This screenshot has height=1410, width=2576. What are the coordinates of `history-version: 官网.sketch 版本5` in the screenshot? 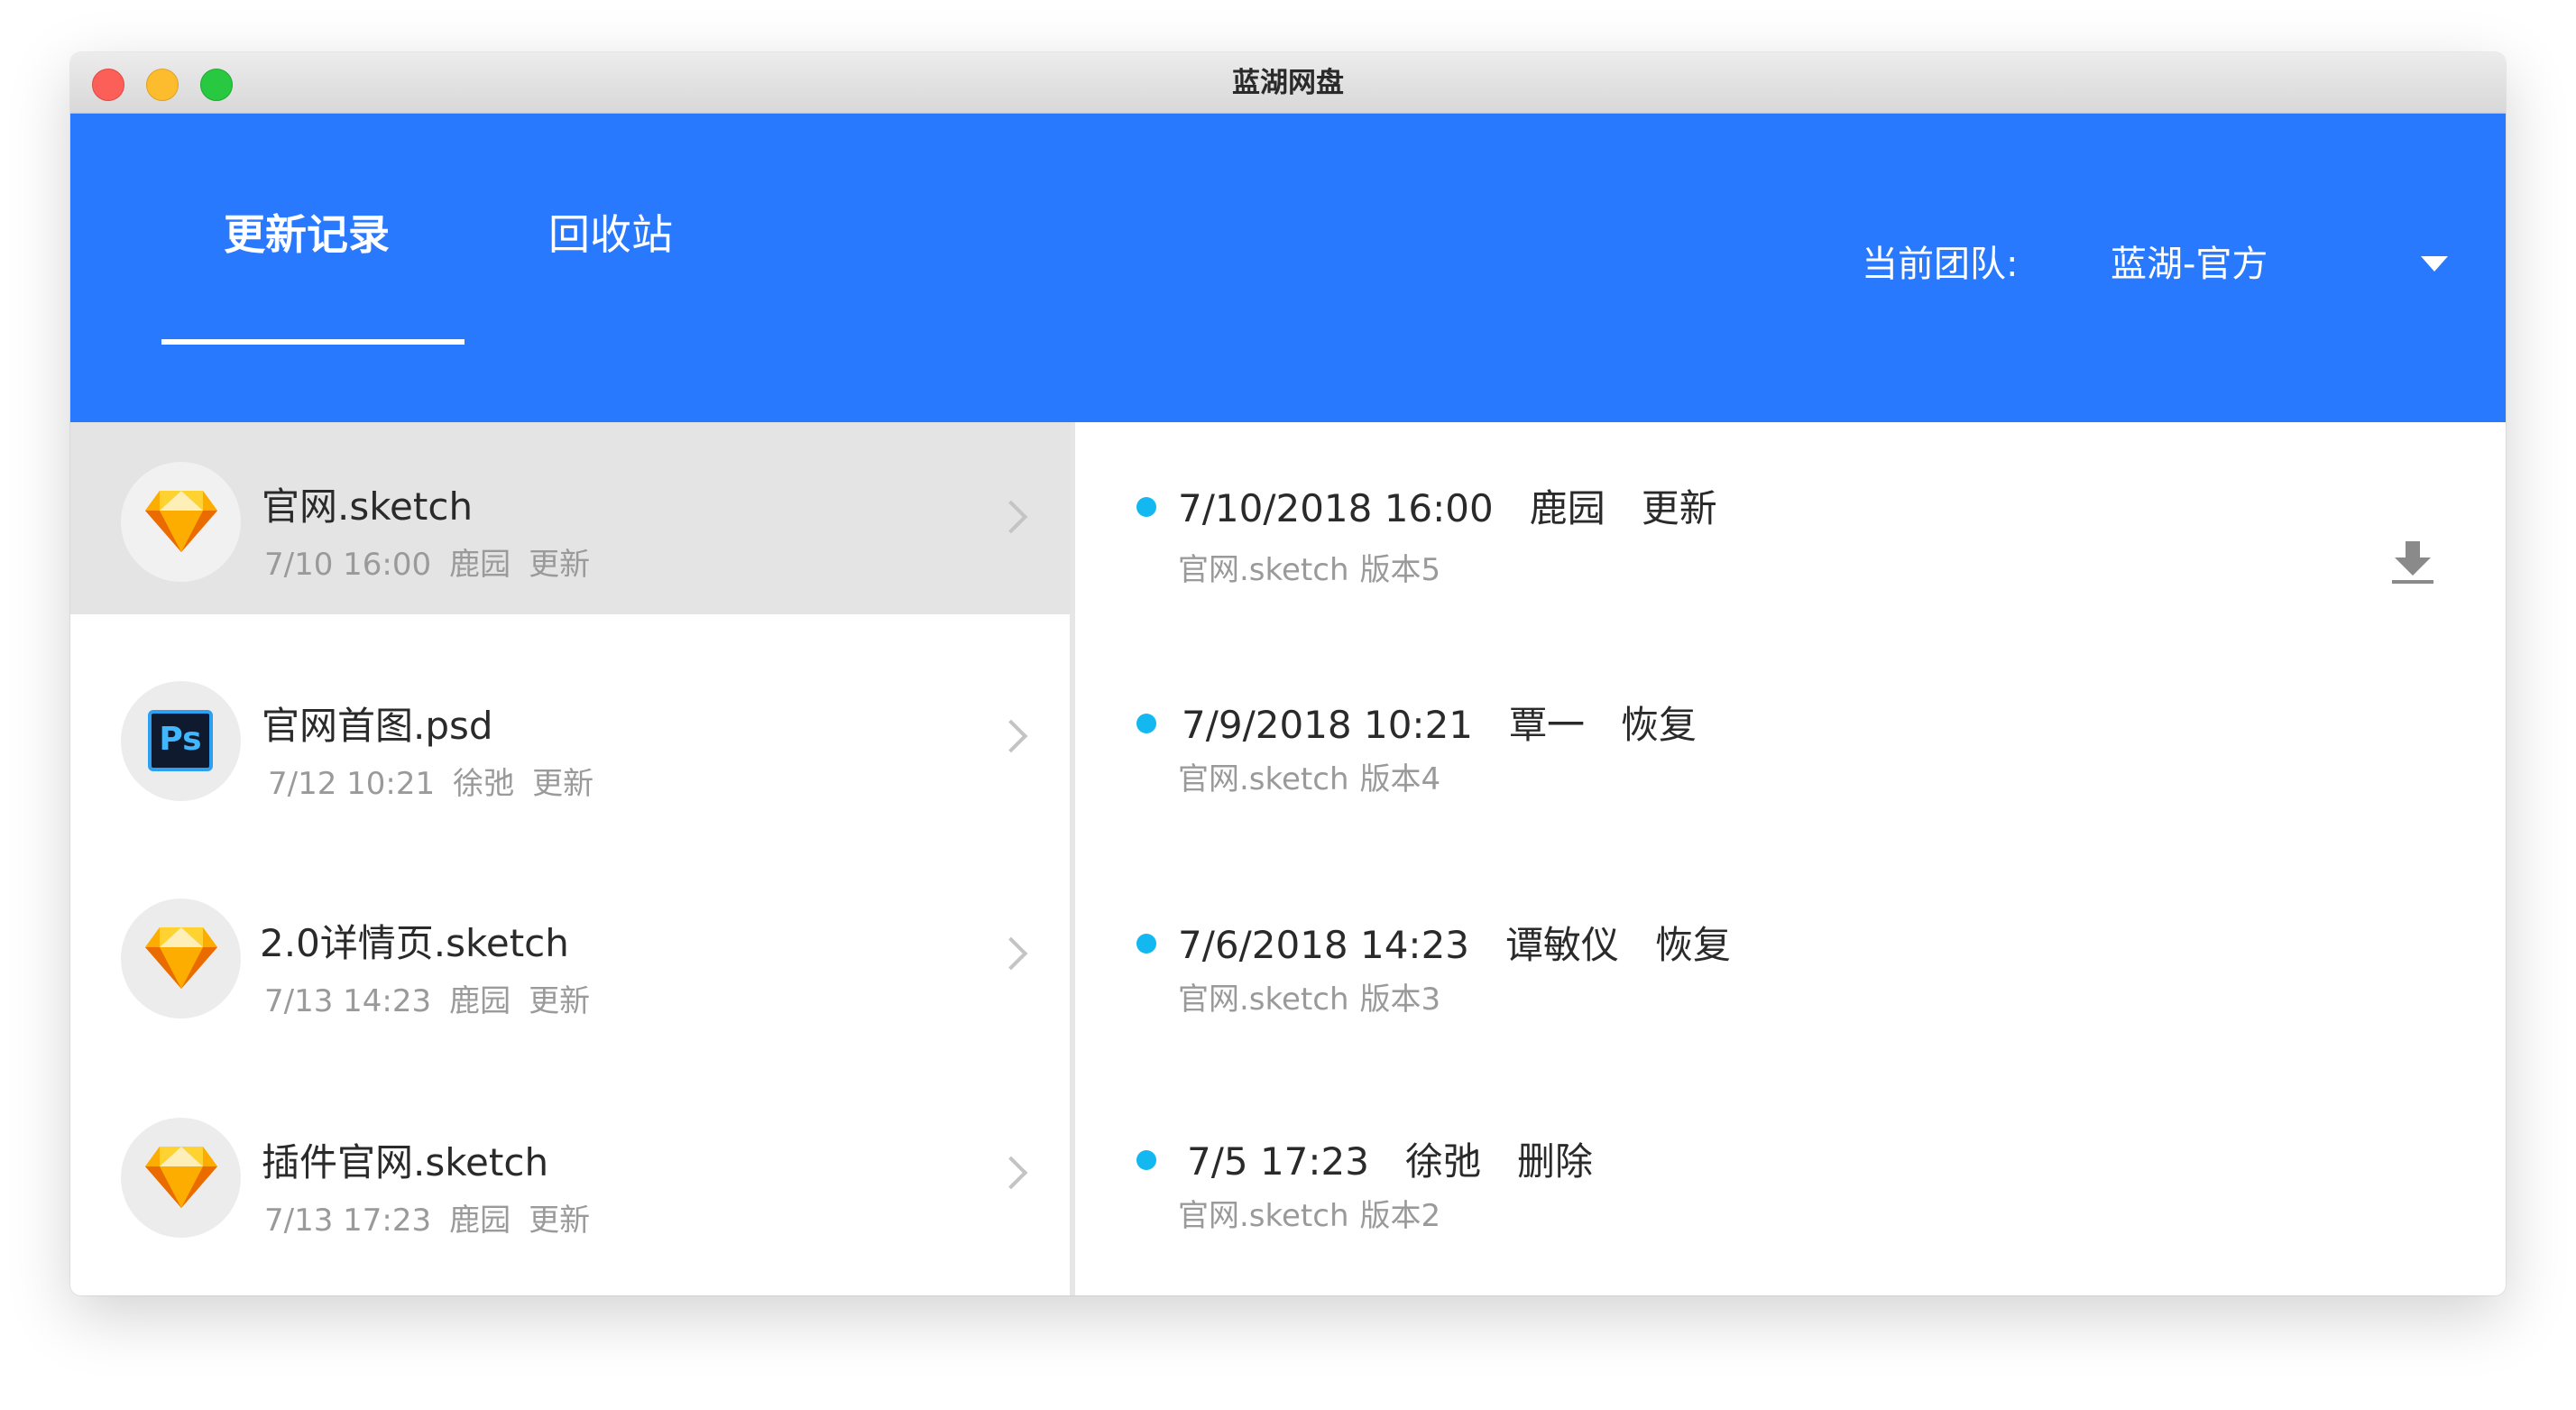 It's located at (1314, 567).